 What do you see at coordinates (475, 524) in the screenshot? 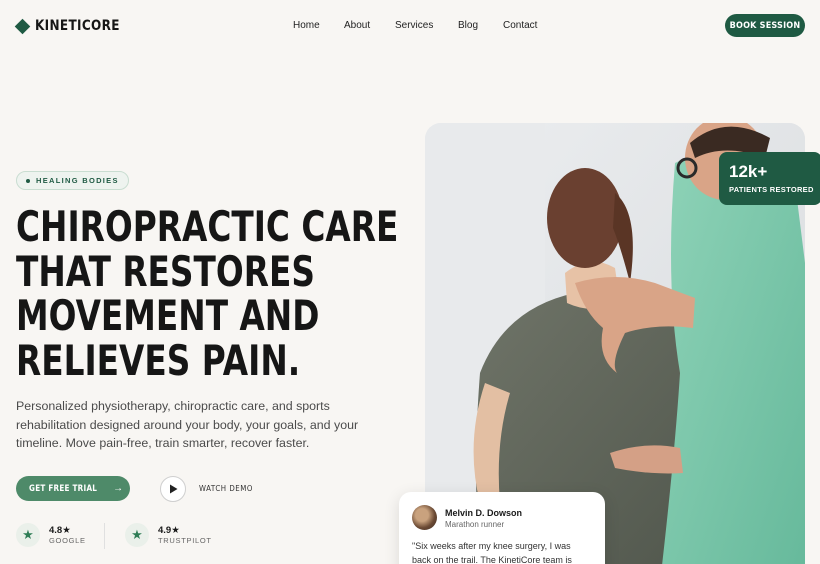
I see `reviewer-role: Marathon runner` at bounding box center [475, 524].